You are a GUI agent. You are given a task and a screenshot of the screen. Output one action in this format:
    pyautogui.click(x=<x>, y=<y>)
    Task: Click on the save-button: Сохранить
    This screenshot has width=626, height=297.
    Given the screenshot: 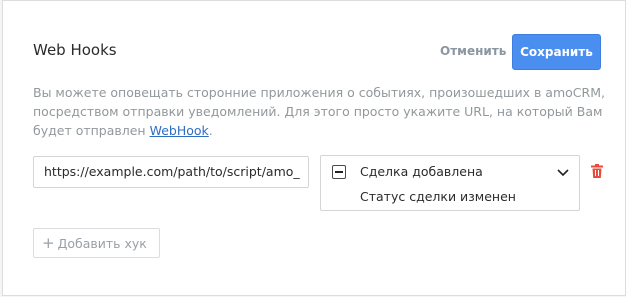 What is the action you would take?
    pyautogui.click(x=556, y=52)
    